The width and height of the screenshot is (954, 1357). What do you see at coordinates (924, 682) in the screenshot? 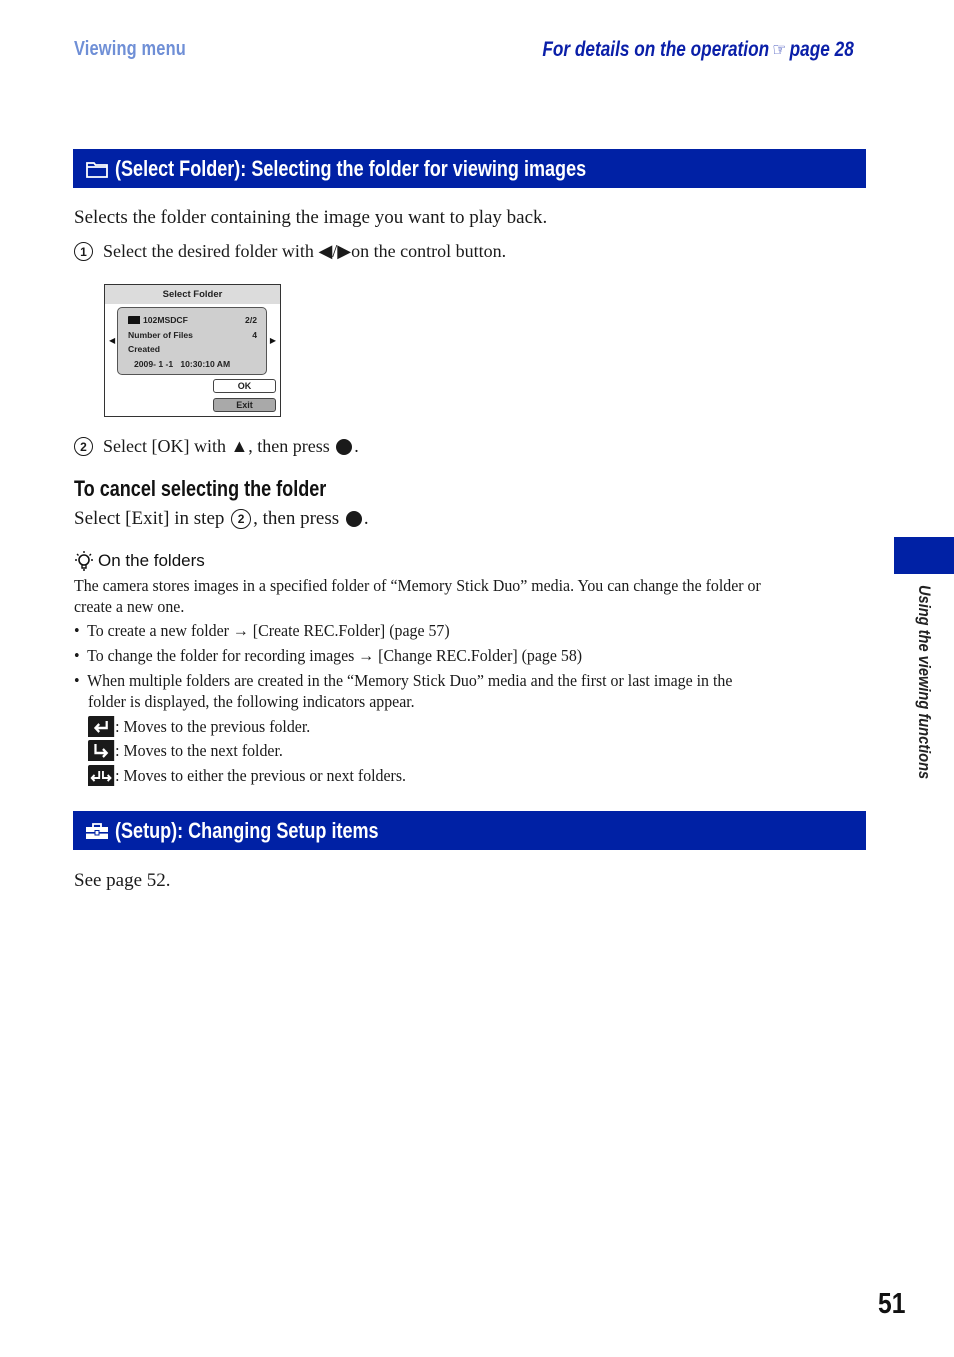
I see `chapter-tab-label: Using the viewing functions` at bounding box center [924, 682].